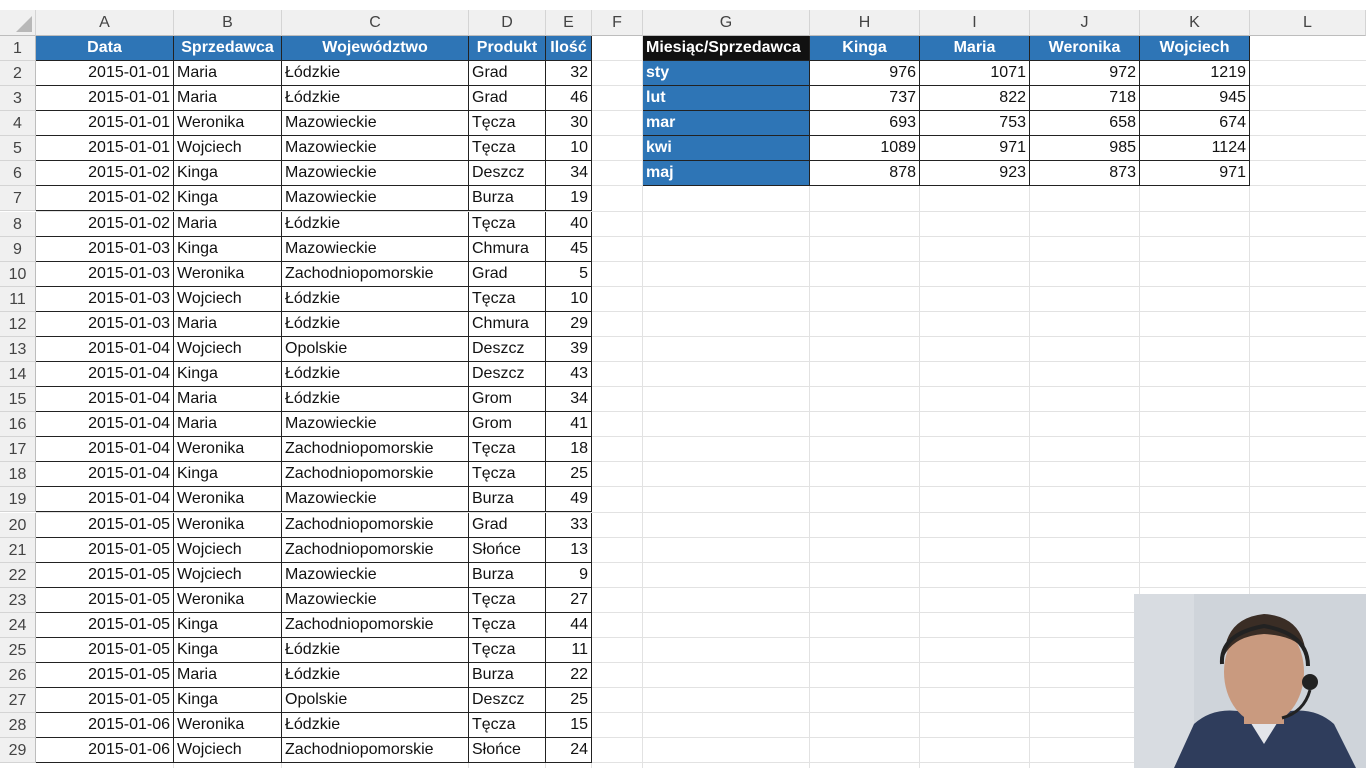 Image resolution: width=1366 pixels, height=768 pixels. I want to click on row-header-25: 25, so click(18, 650).